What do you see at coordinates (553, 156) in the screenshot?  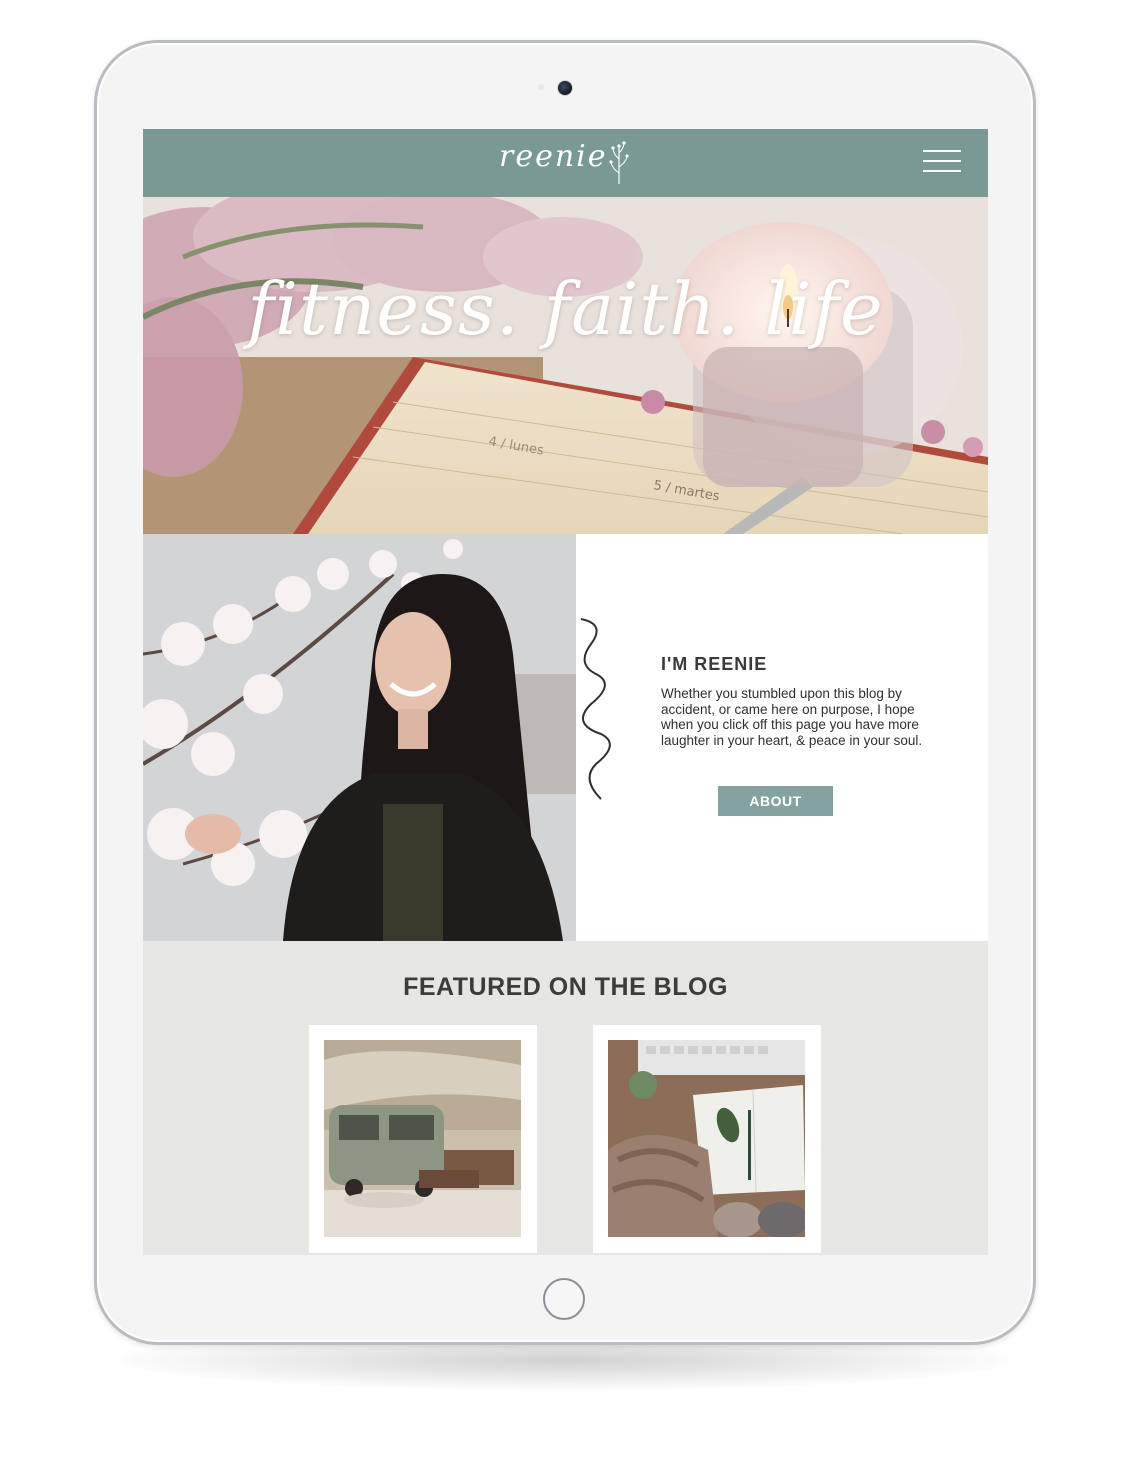 I see `site-logo: reenie` at bounding box center [553, 156].